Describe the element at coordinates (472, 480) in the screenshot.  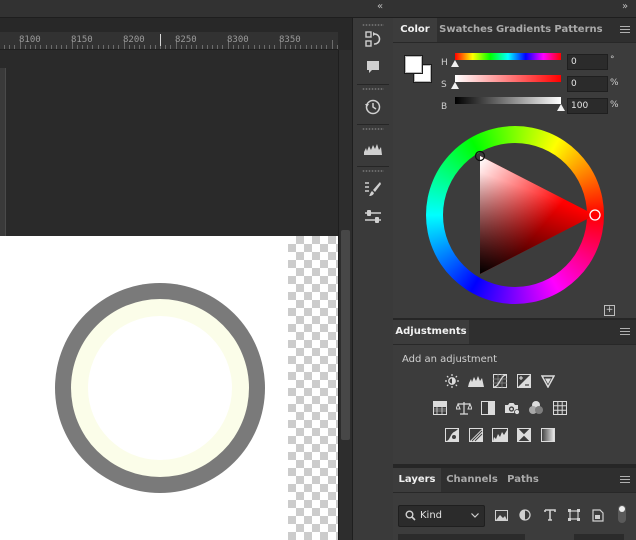
I see `tab-channels: Channels` at that location.